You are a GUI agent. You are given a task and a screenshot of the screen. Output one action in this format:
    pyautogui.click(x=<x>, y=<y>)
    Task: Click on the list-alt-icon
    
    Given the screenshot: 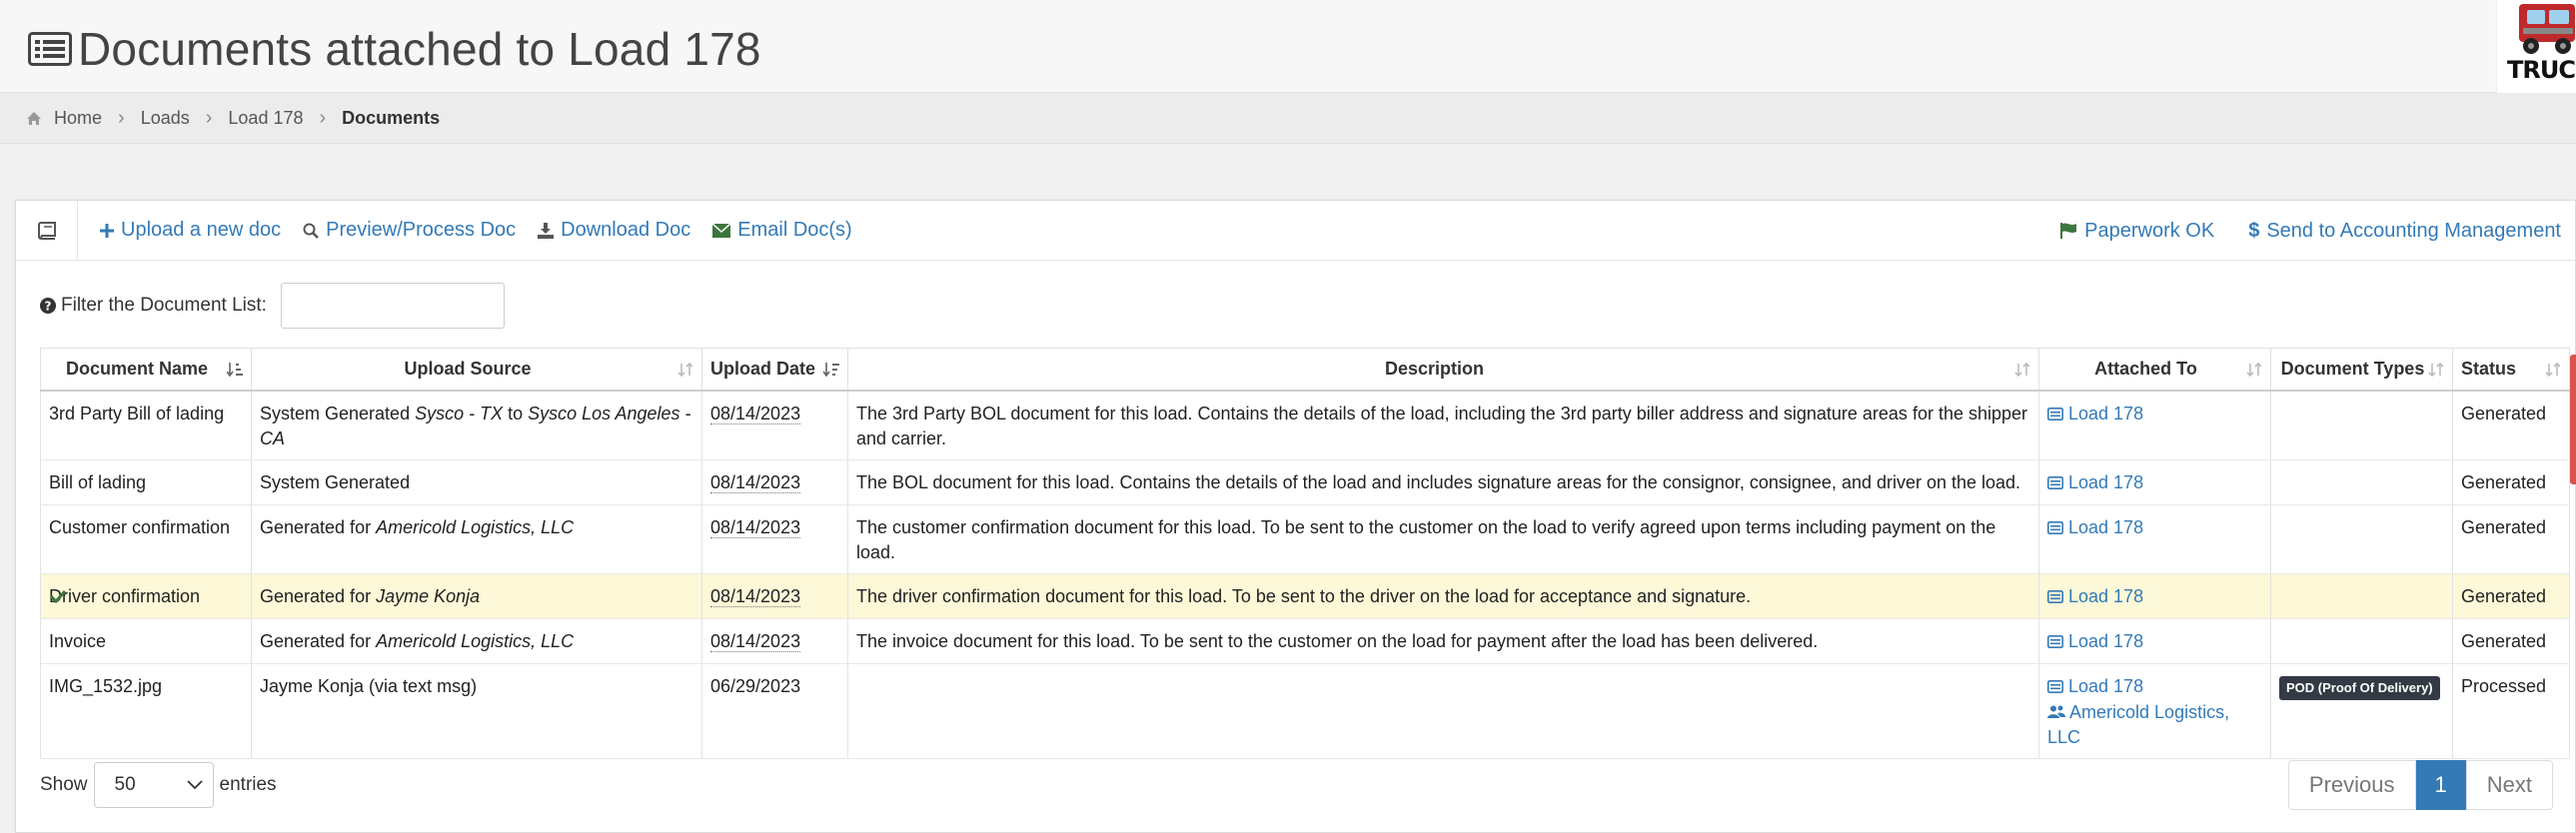 What is the action you would take?
    pyautogui.click(x=50, y=49)
    